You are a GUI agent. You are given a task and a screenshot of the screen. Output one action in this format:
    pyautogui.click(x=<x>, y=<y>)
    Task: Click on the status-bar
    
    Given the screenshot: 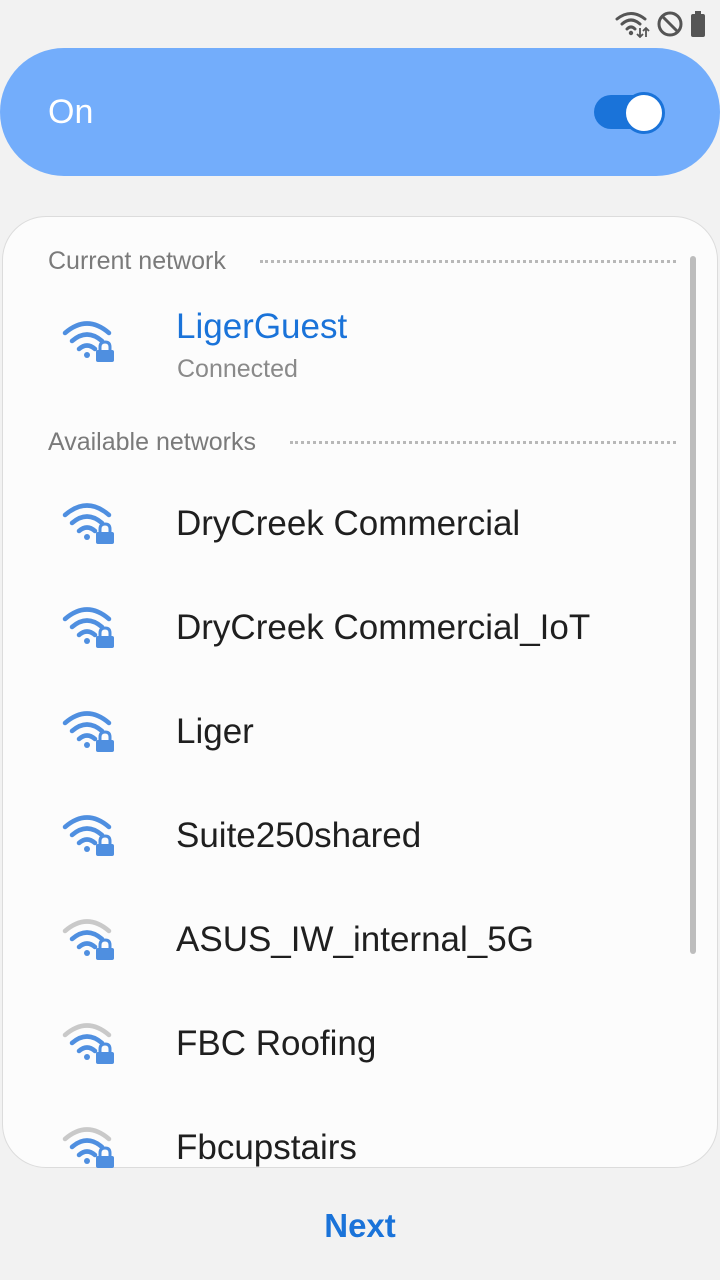 What is the action you would take?
    pyautogui.click(x=360, y=23)
    